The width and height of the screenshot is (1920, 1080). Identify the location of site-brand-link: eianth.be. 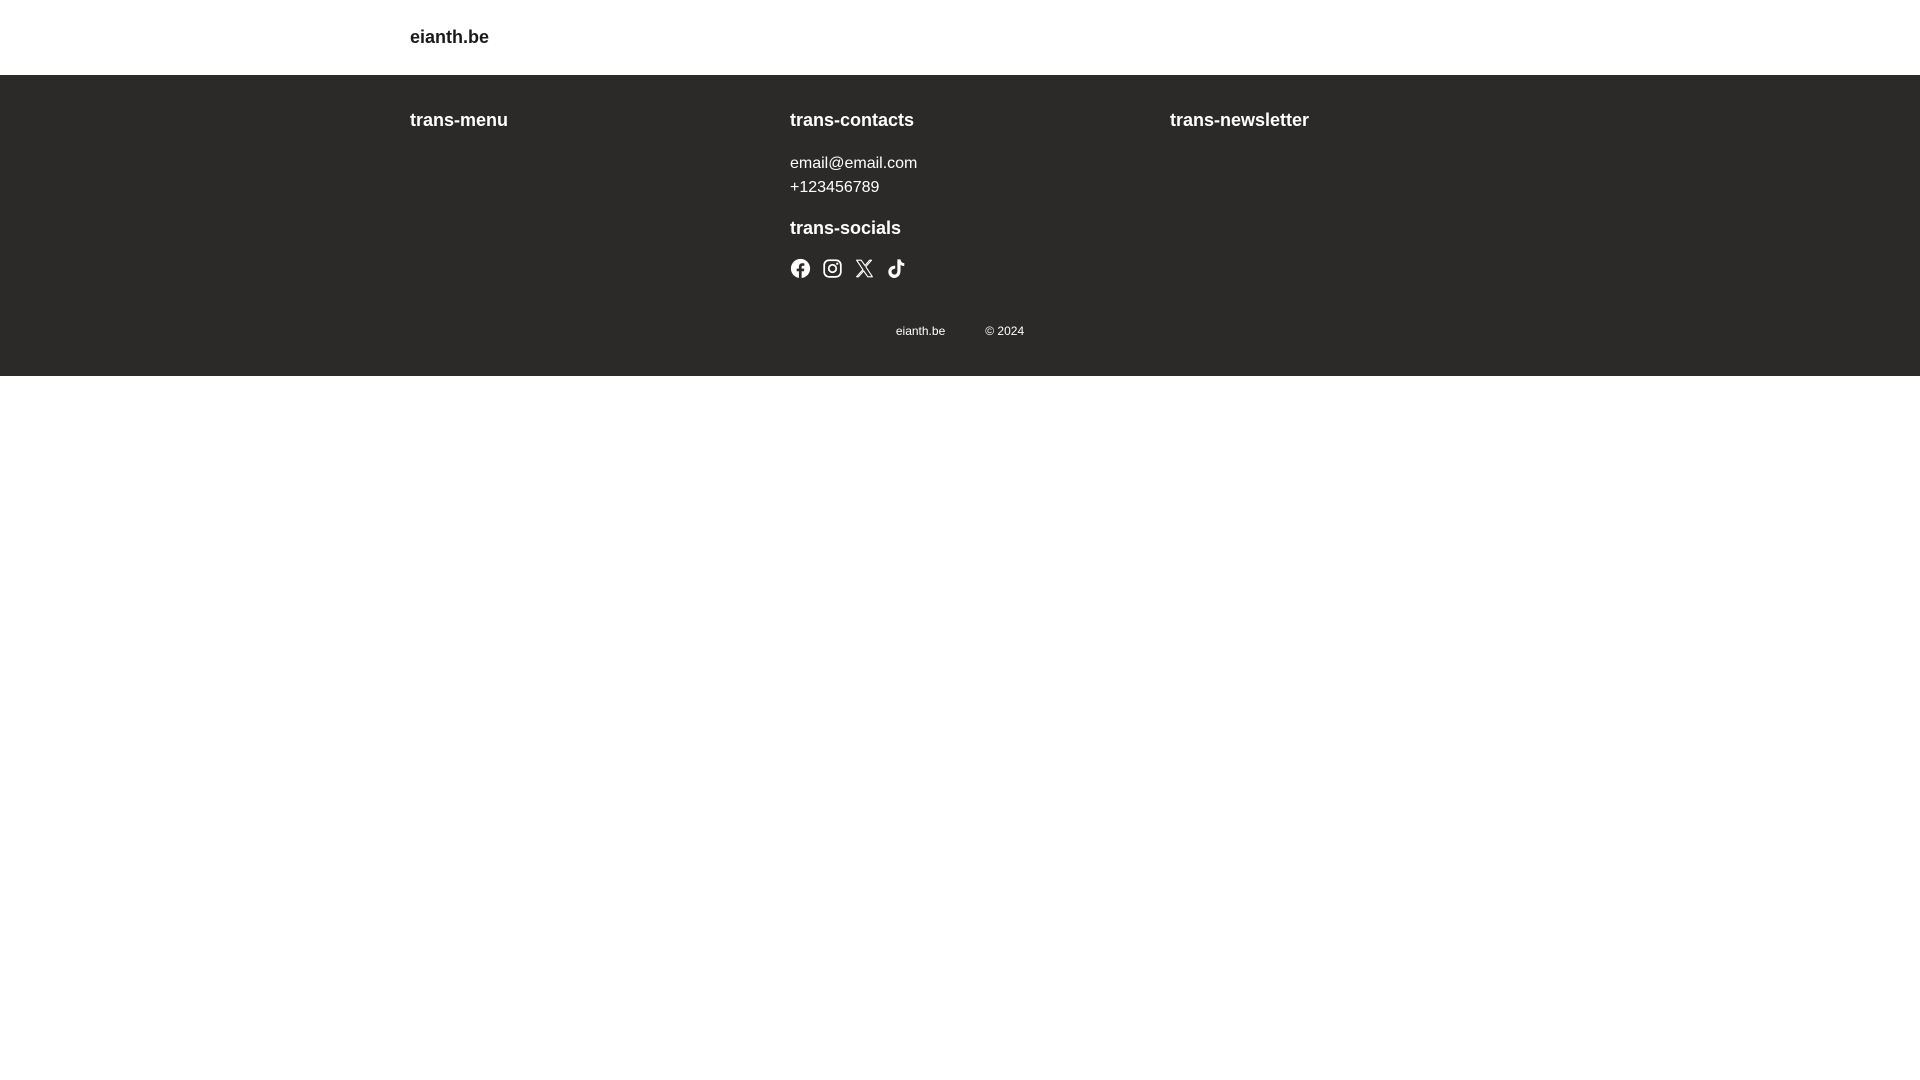
(449, 37).